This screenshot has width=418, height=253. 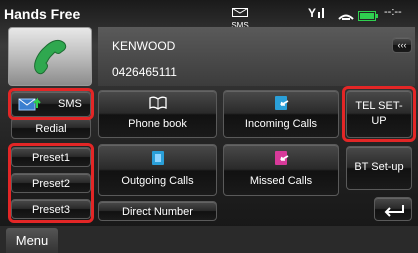 I want to click on bt-setup-label: BT Set-up, so click(x=379, y=167).